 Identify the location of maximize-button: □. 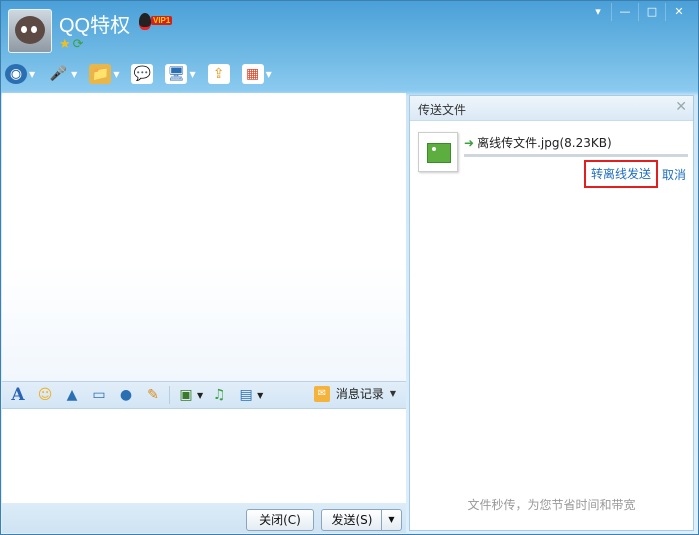
(651, 12).